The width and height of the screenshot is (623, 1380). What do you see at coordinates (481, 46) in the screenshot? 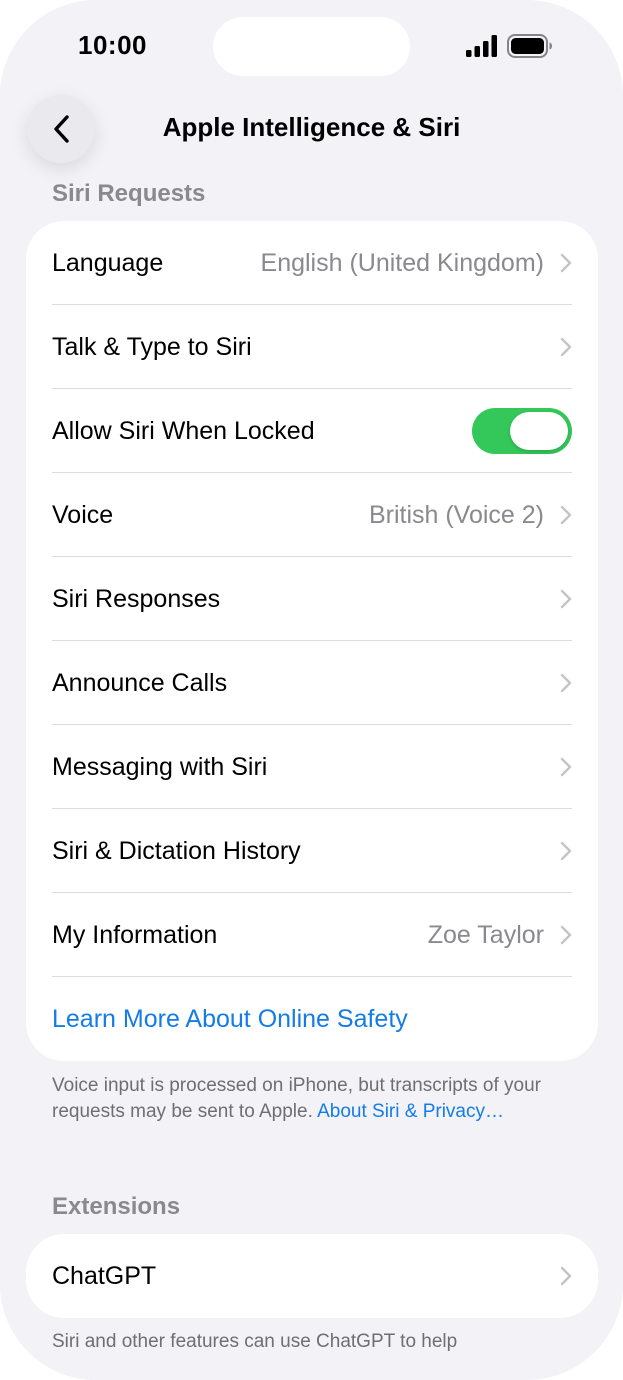
I see `cellular-signal-icon` at bounding box center [481, 46].